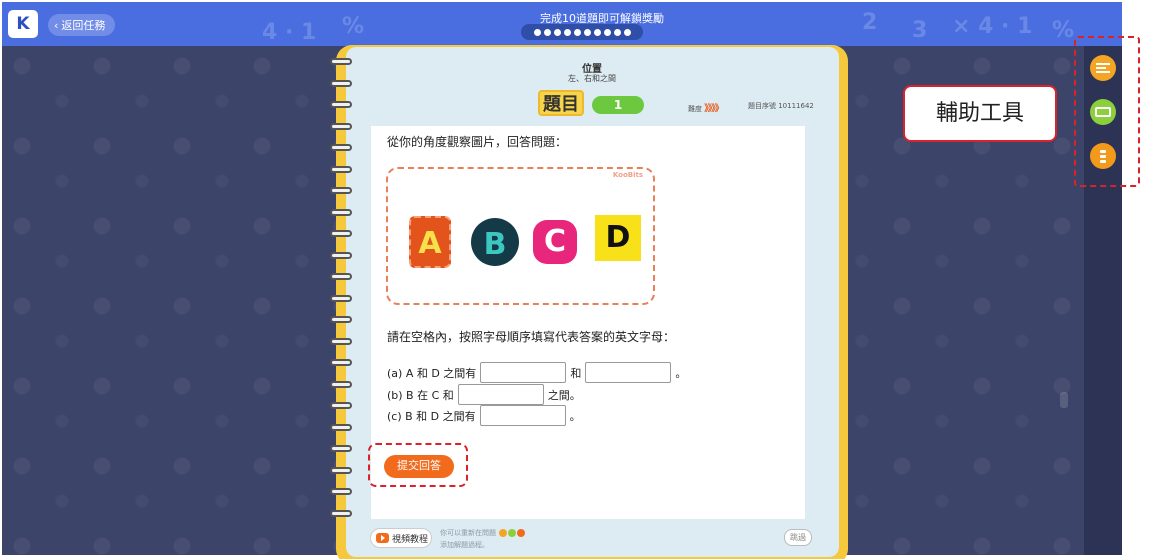  What do you see at coordinates (576, 373) in the screenshot?
I see `part-a-mid: 和` at bounding box center [576, 373].